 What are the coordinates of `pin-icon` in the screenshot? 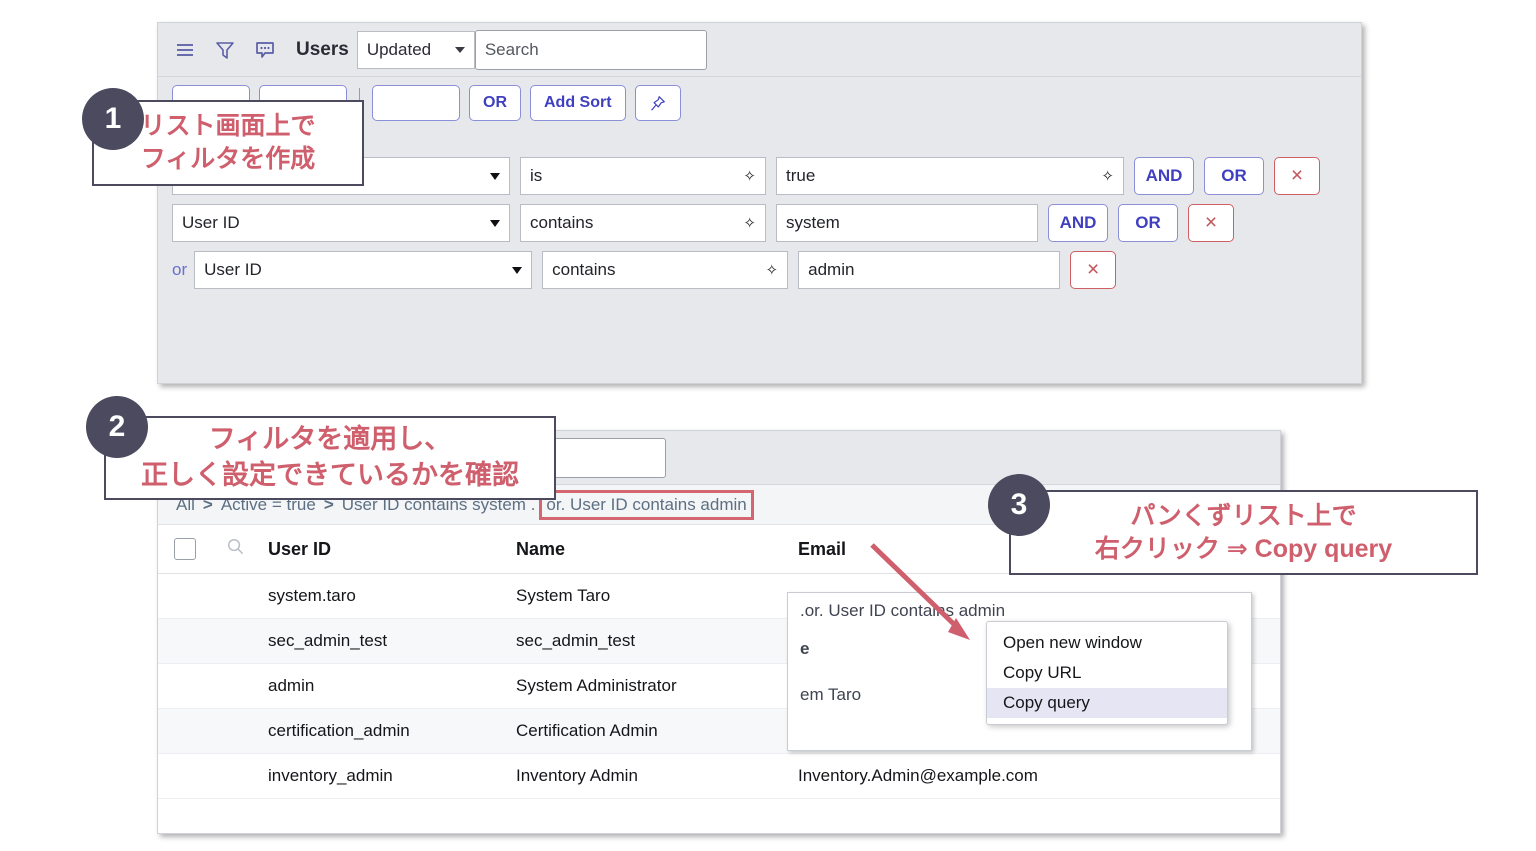 It's located at (657, 103).